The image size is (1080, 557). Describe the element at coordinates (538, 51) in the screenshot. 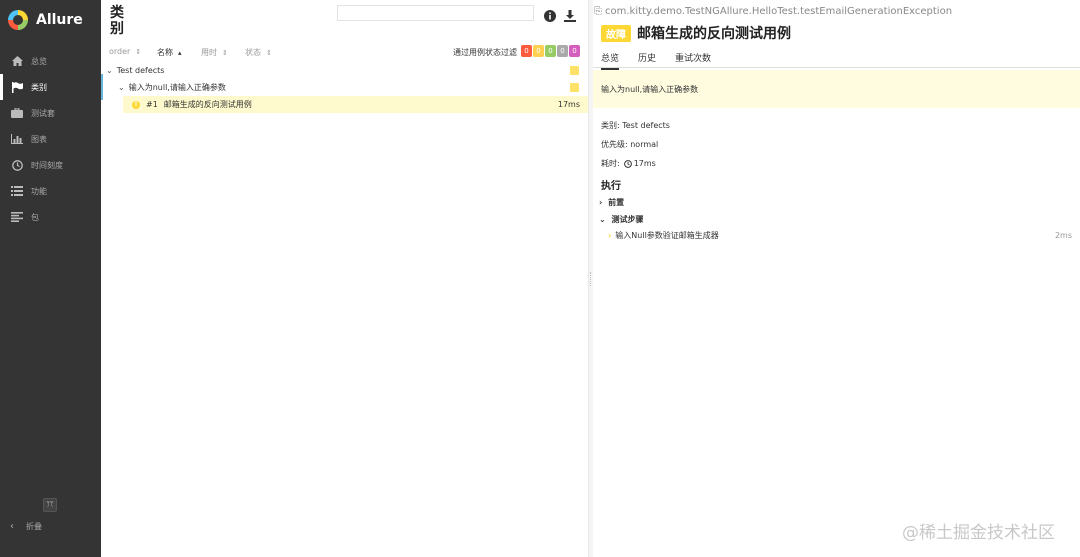

I see `broken-filter-badge: 0` at that location.